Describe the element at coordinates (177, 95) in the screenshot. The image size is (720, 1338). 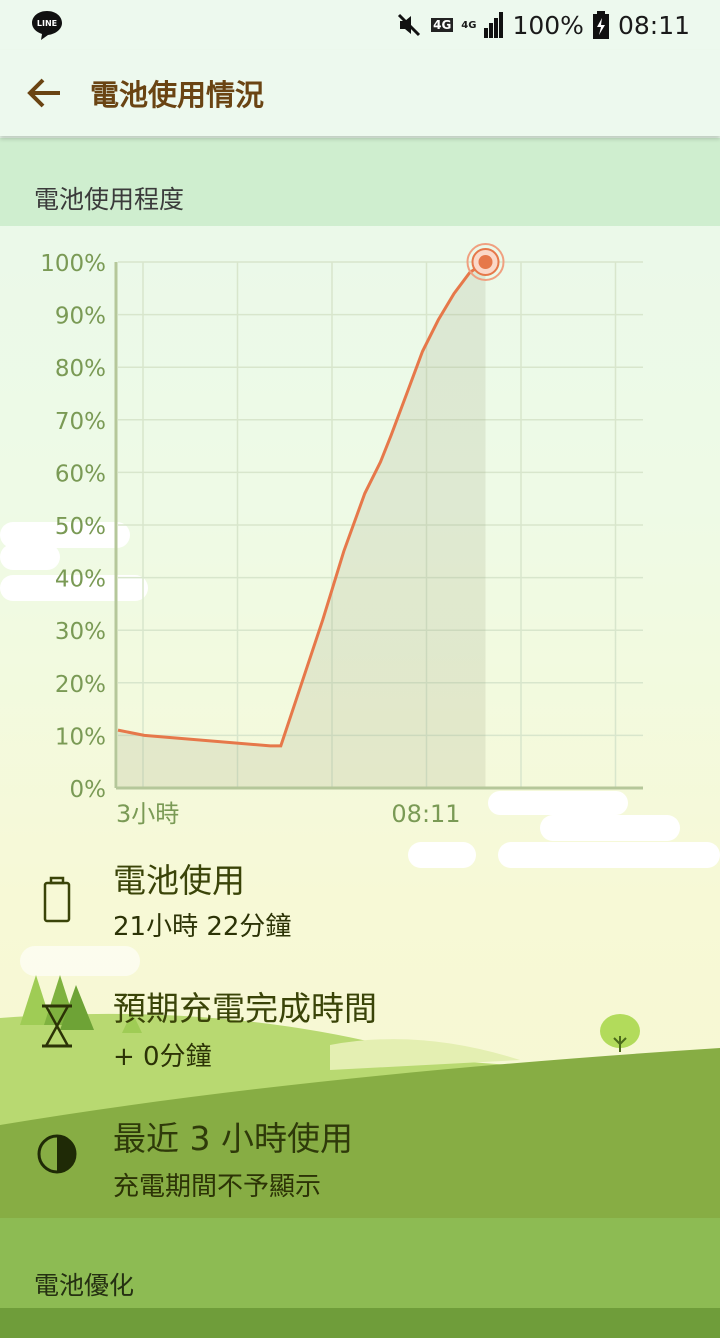
I see `page-title: 電池使用情況` at that location.